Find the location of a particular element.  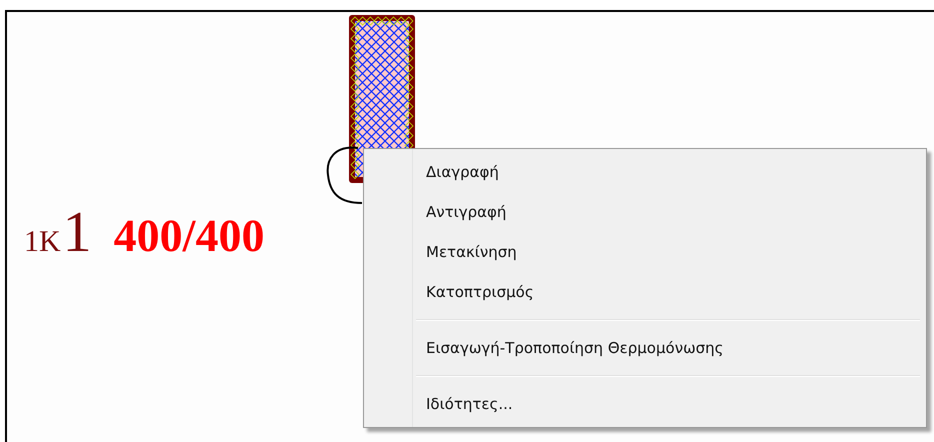

menu-item: Αντιγραφή is located at coordinates (645, 212).